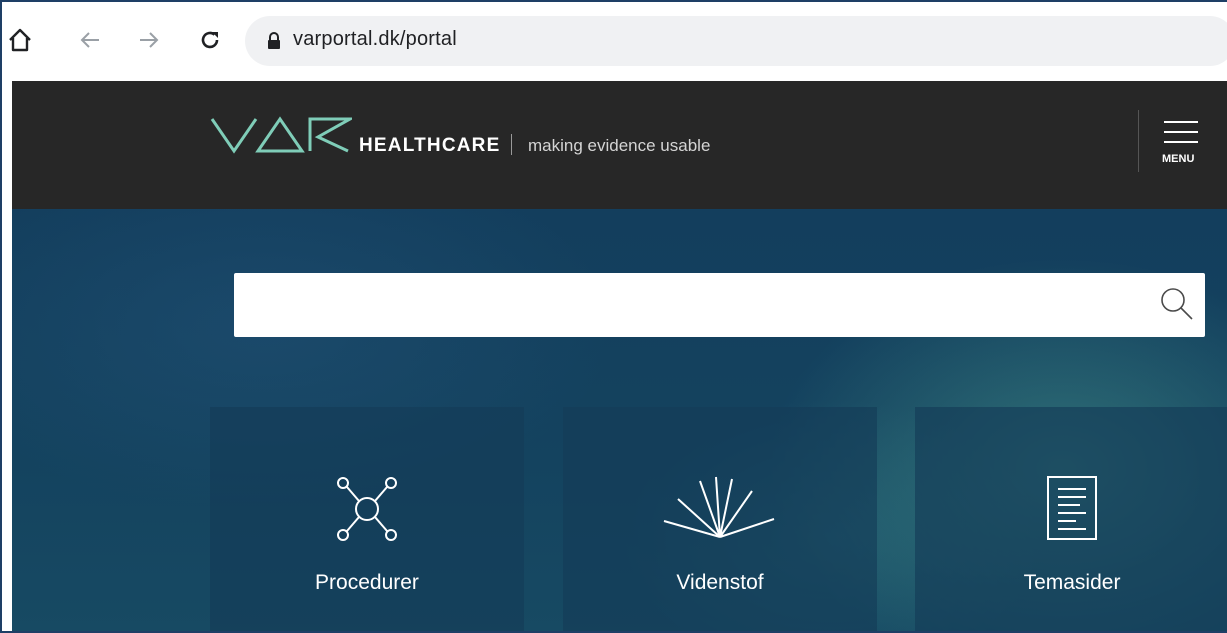 The width and height of the screenshot is (1227, 633). Describe the element at coordinates (430, 145) in the screenshot. I see `brand-name: HEALTHCARE` at that location.